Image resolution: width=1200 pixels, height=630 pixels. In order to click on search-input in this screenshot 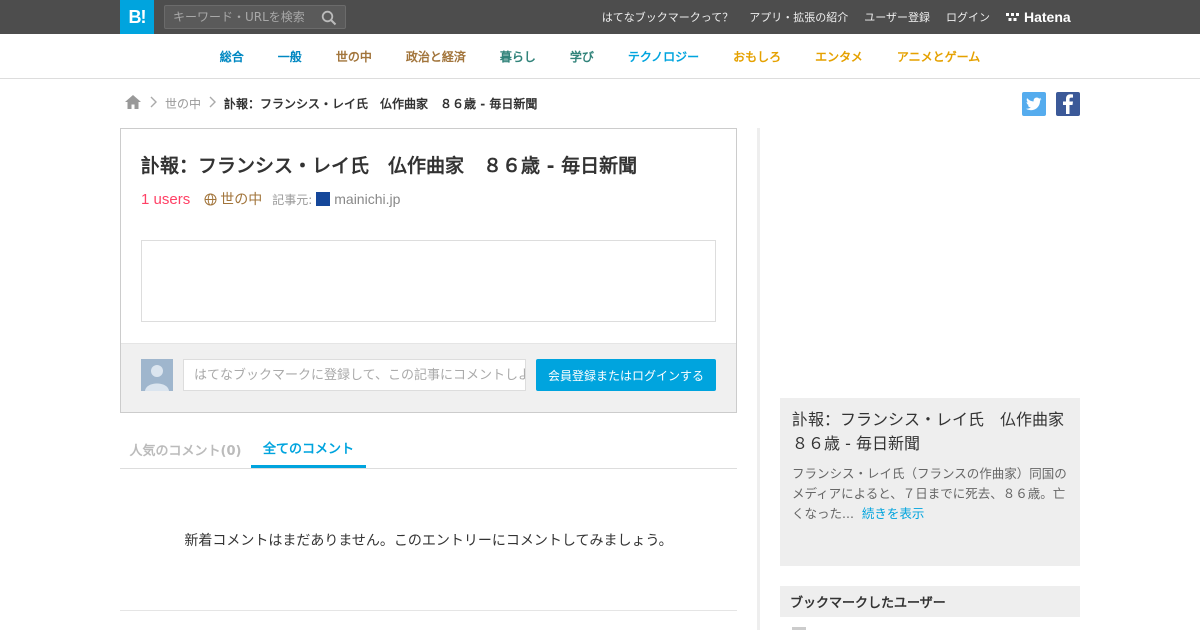, I will do `click(240, 17)`.